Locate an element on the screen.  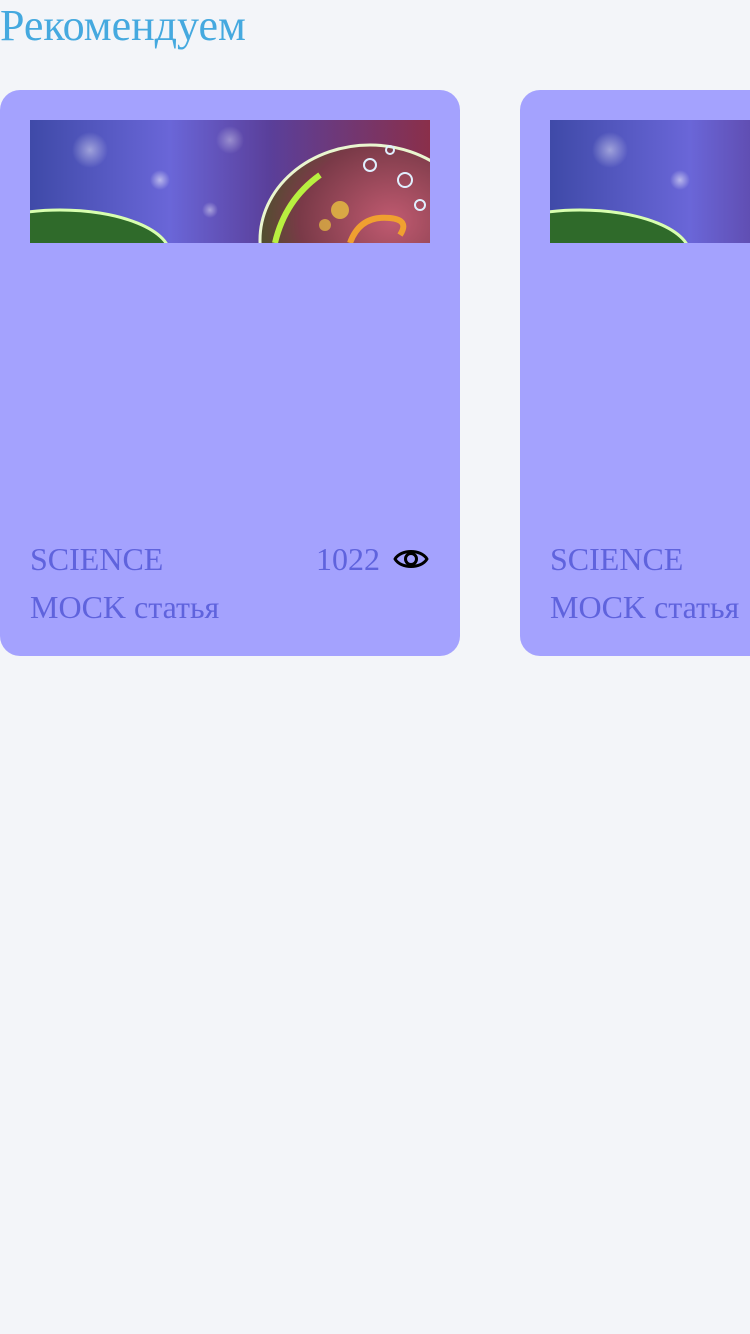
view-count: 1022 is located at coordinates (348, 559).